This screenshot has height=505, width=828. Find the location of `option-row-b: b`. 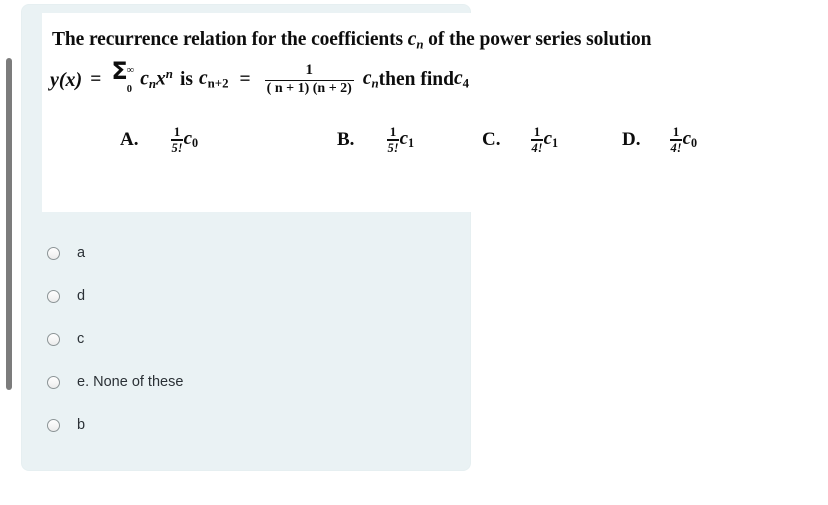

option-row-b: b is located at coordinates (247, 425).